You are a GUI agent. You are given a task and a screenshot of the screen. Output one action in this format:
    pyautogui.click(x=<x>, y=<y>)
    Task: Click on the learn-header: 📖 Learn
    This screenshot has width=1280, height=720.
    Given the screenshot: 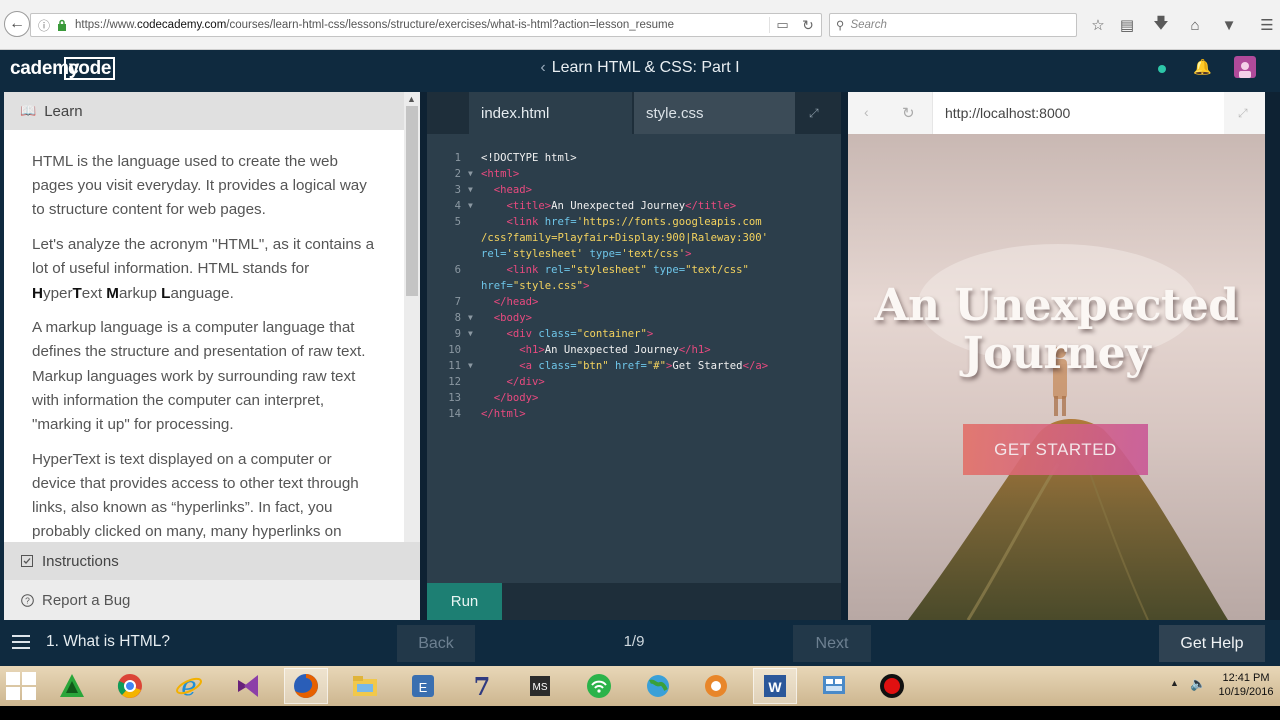 What is the action you would take?
    pyautogui.click(x=204, y=111)
    